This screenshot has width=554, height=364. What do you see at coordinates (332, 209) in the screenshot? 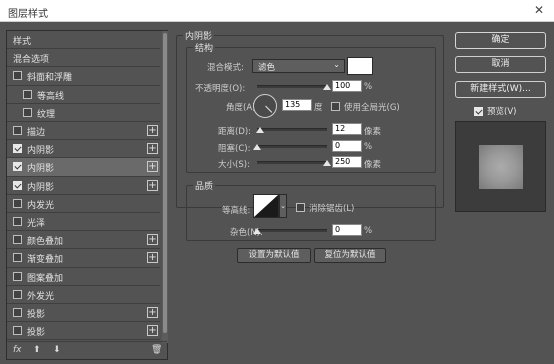
I see `antialias-label: 消除锯齿(L)` at bounding box center [332, 209].